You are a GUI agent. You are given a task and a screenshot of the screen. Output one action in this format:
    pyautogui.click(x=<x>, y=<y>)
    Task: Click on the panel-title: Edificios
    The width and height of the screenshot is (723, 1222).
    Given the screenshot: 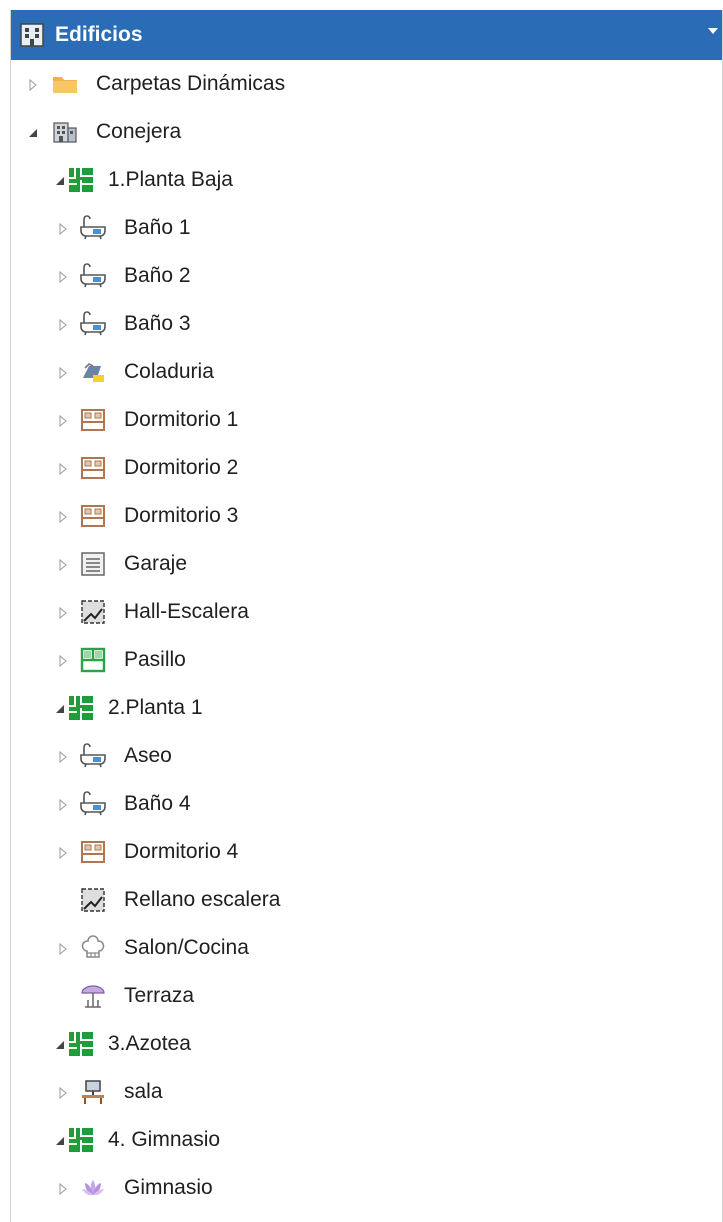 What is the action you would take?
    pyautogui.click(x=99, y=34)
    